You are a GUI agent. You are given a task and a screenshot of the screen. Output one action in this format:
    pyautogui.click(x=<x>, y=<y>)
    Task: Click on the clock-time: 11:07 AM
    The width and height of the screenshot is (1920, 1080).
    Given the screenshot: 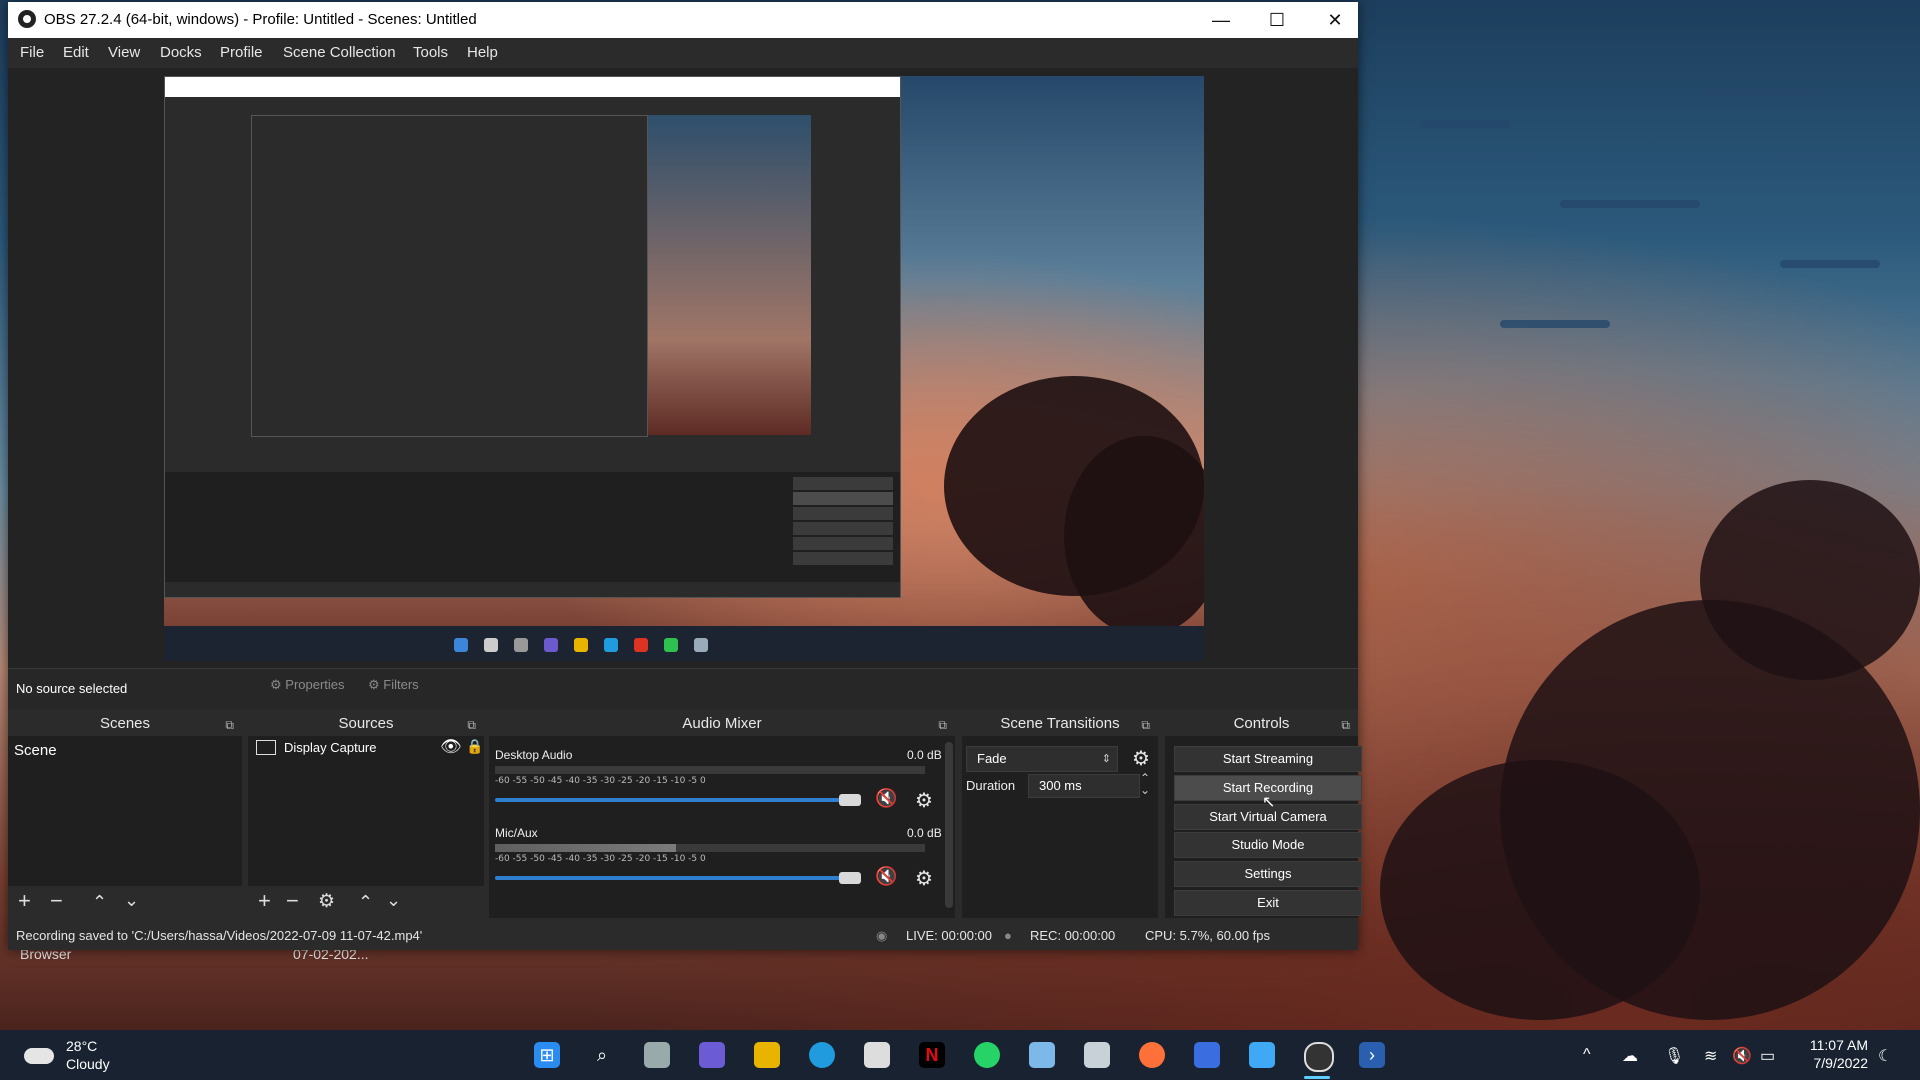 What is the action you would take?
    pyautogui.click(x=1838, y=1045)
    